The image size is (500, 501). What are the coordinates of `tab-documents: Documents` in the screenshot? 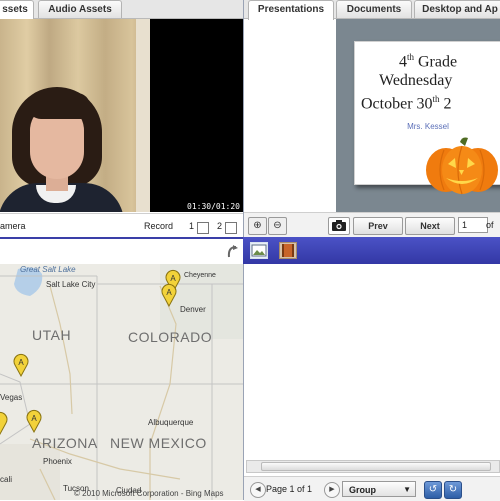 It's located at (374, 9).